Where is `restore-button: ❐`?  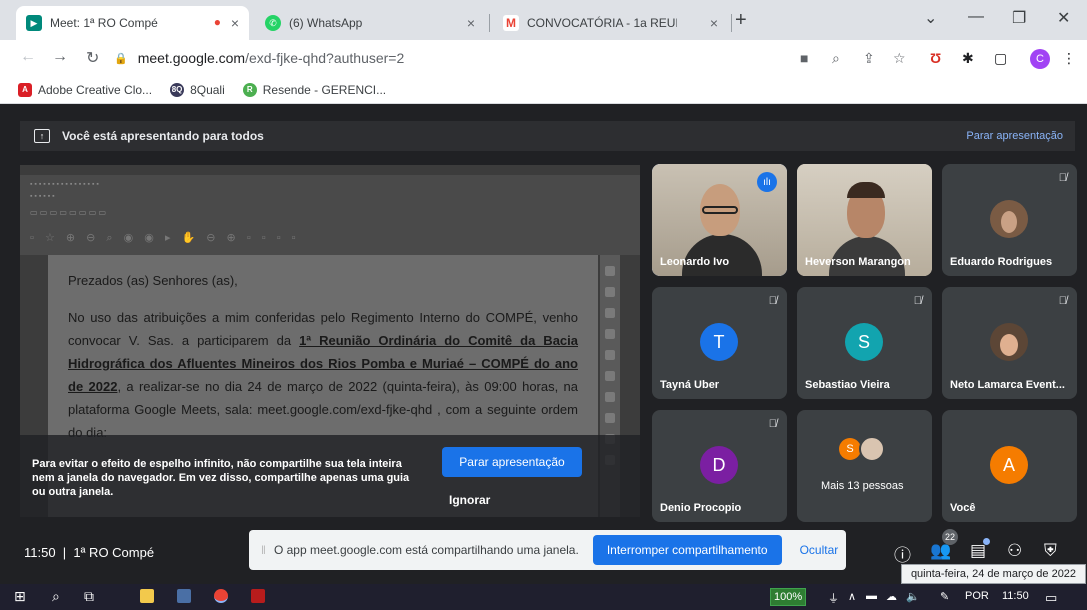 restore-button: ❐ is located at coordinates (1019, 18).